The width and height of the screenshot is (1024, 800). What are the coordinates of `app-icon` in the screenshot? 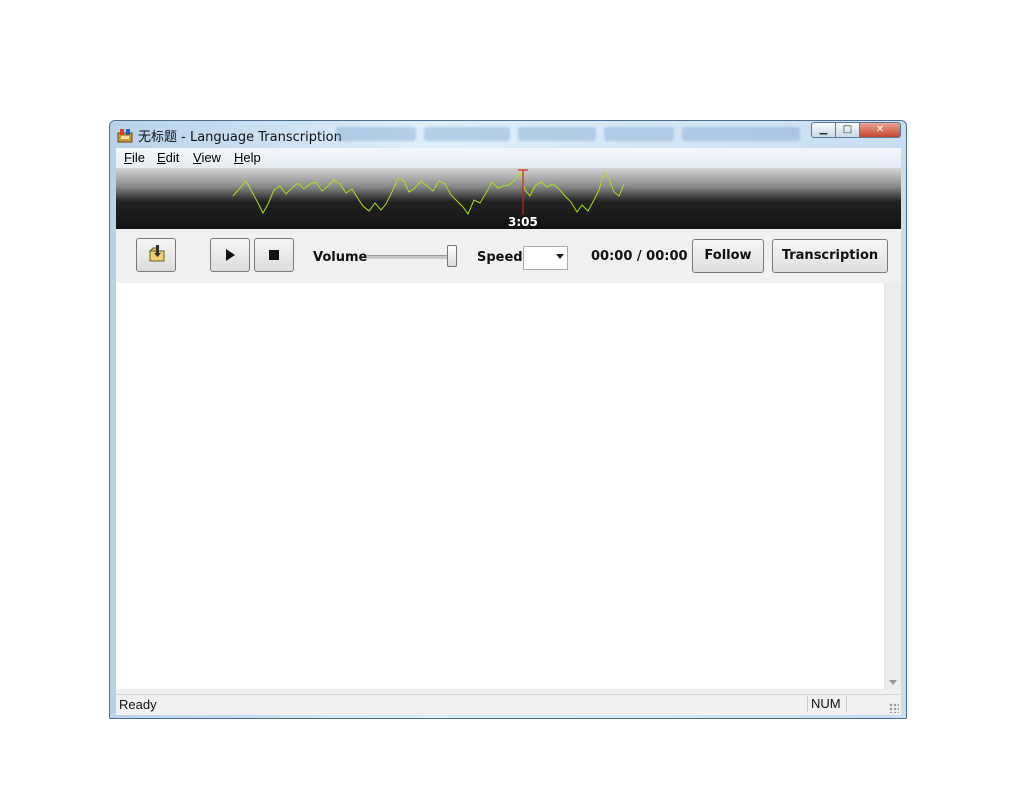 It's located at (125, 136).